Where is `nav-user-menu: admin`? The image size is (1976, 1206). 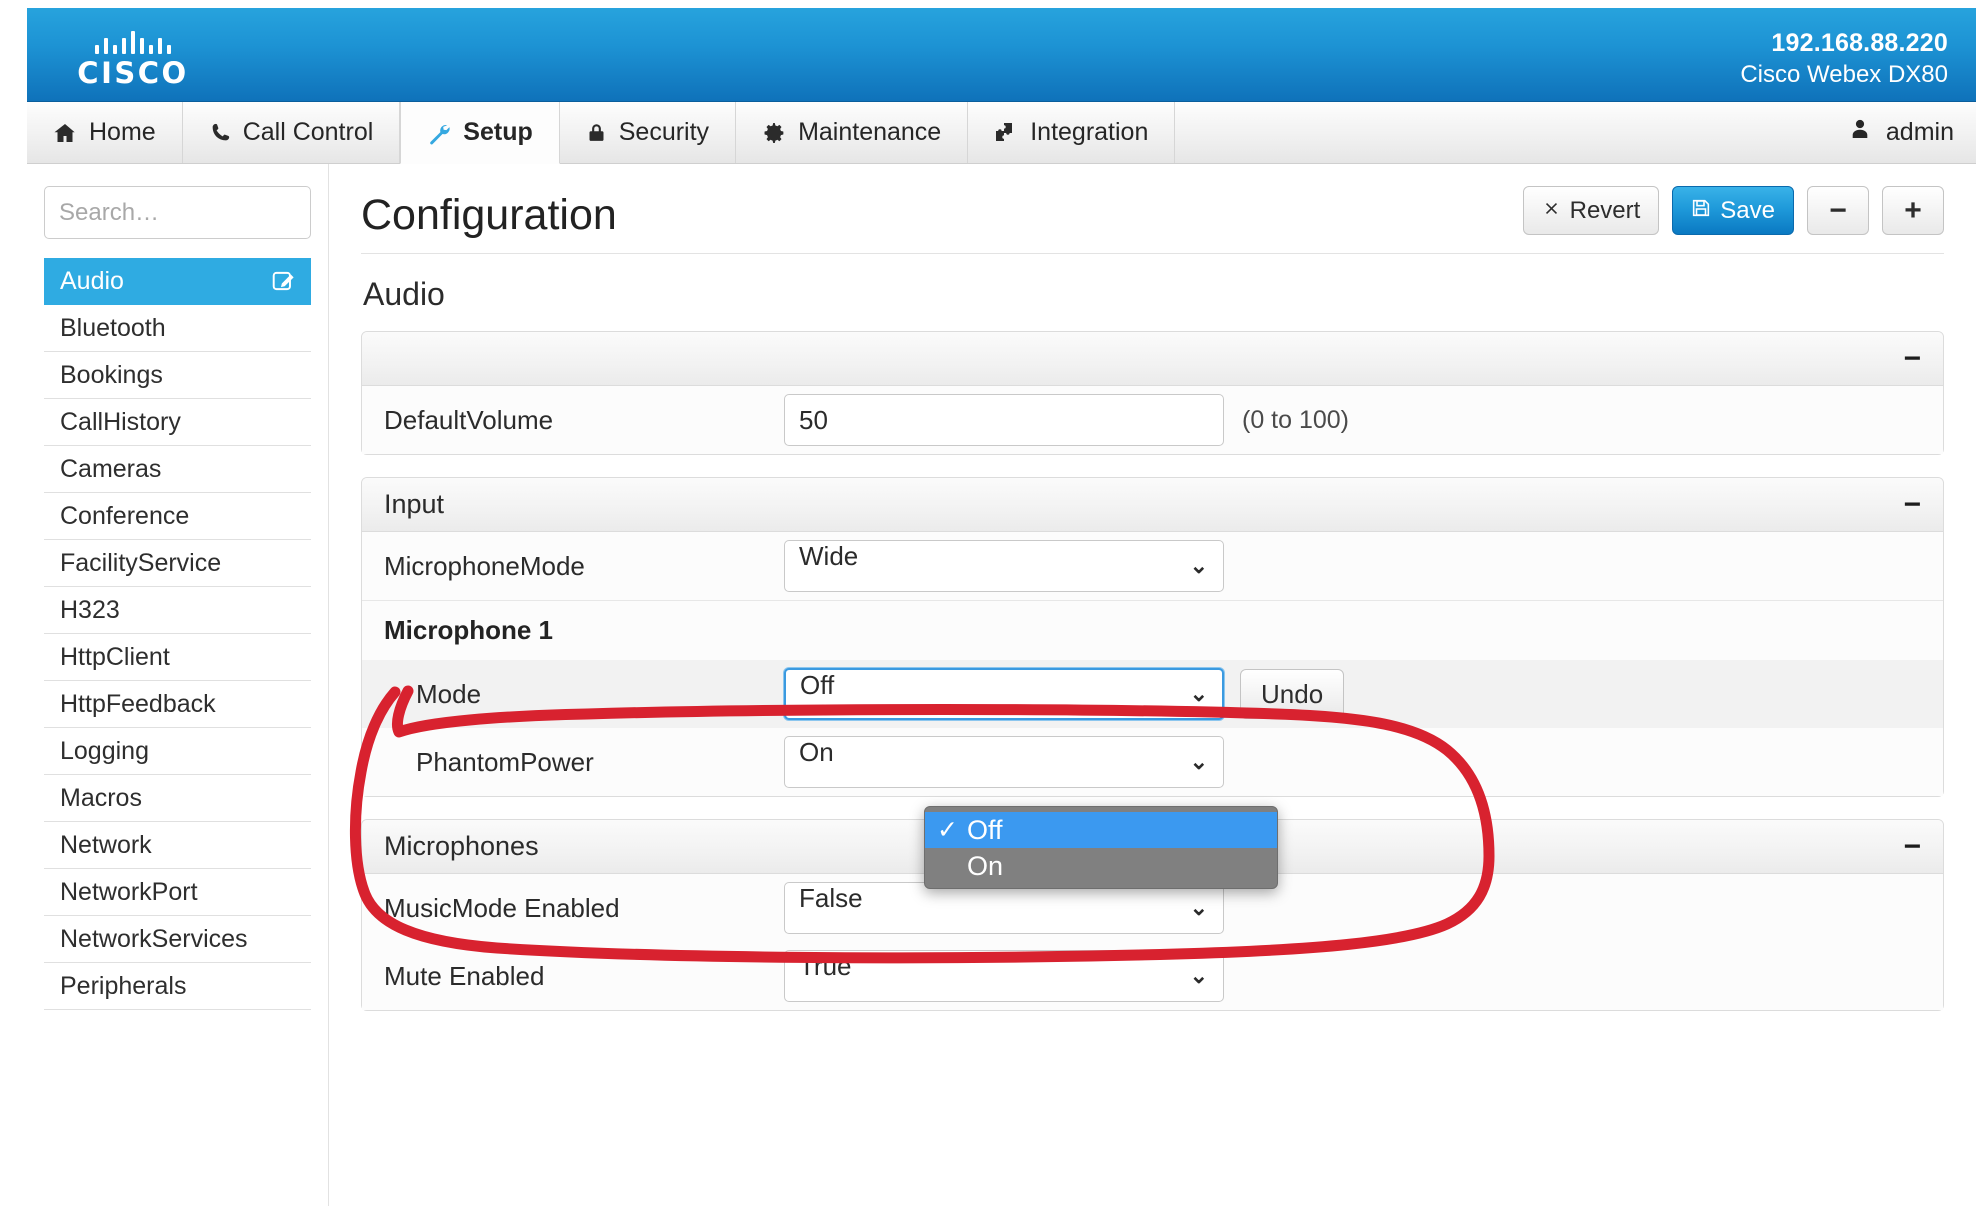
nav-user-menu: admin is located at coordinates (1899, 132).